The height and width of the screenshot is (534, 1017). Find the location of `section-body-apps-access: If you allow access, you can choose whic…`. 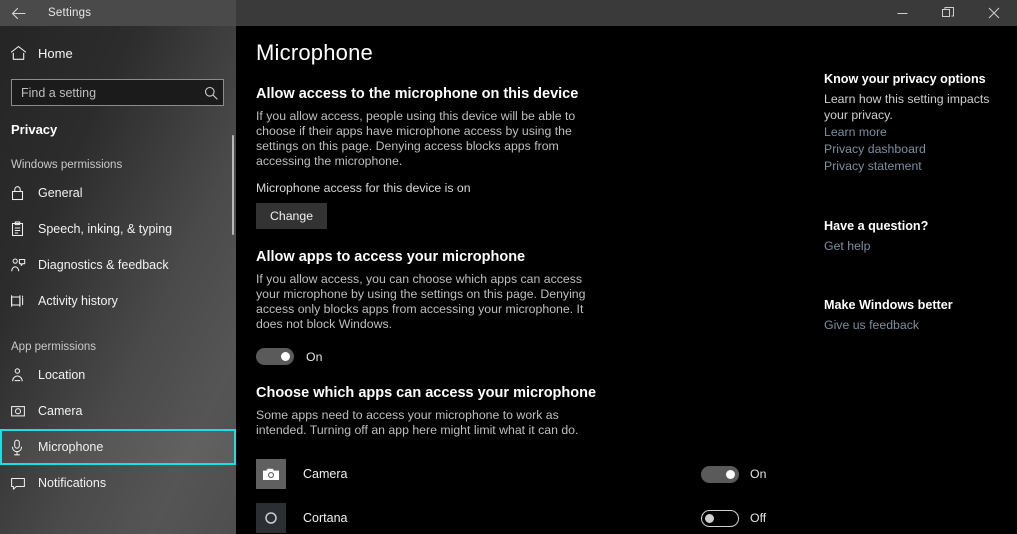

section-body-apps-access: If you allow access, you can choose whic… is located at coordinates (421, 301).